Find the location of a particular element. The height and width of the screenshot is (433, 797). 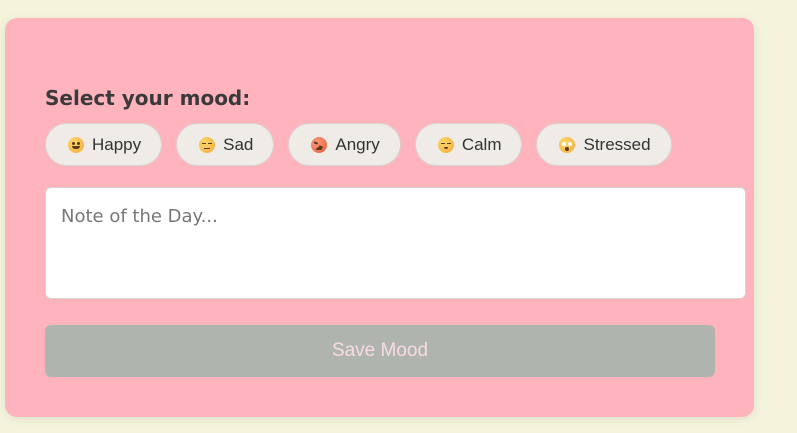

mood-button-happy: Happy is located at coordinates (104, 144).